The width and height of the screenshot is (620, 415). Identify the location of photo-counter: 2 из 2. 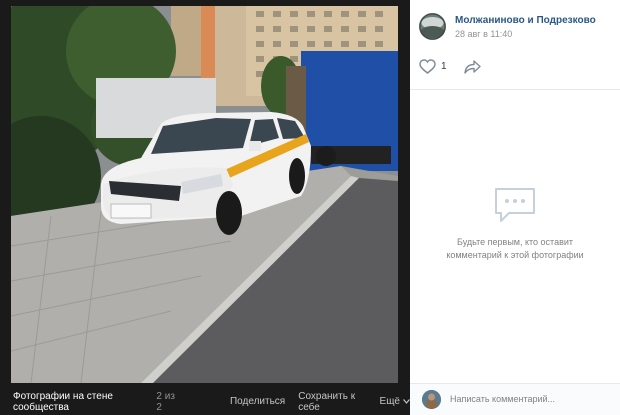
(165, 401).